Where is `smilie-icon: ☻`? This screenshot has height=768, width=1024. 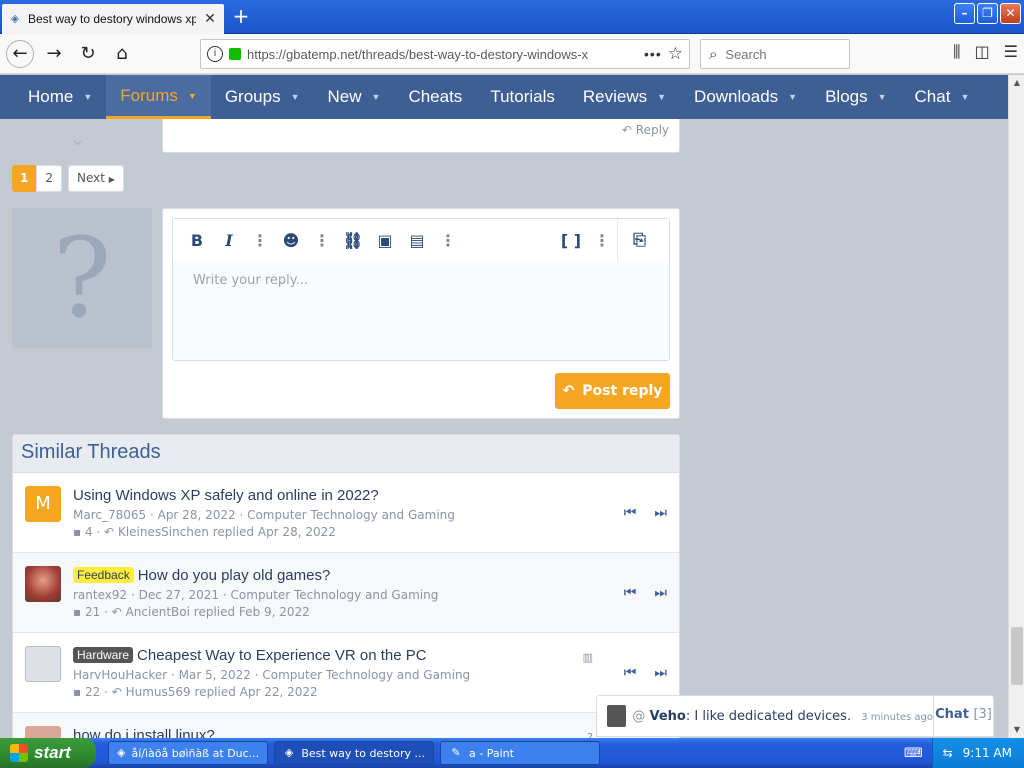 smilie-icon: ☻ is located at coordinates (291, 240).